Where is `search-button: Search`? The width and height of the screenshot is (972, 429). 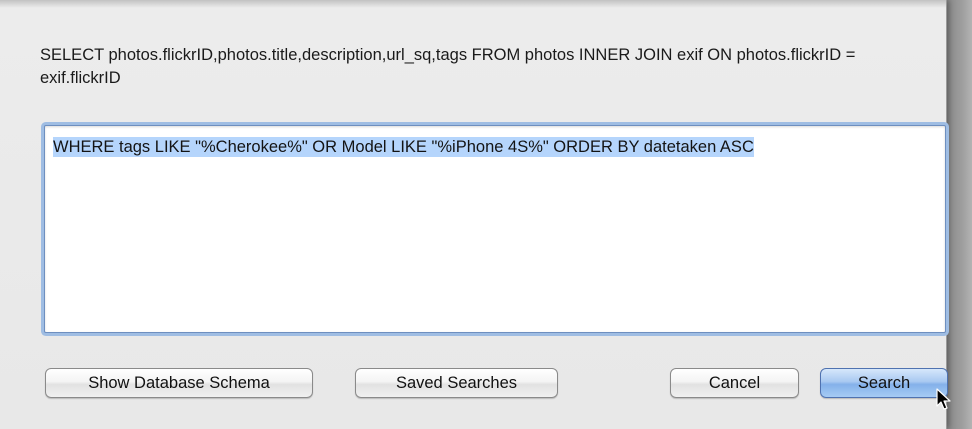
search-button: Search is located at coordinates (884, 383).